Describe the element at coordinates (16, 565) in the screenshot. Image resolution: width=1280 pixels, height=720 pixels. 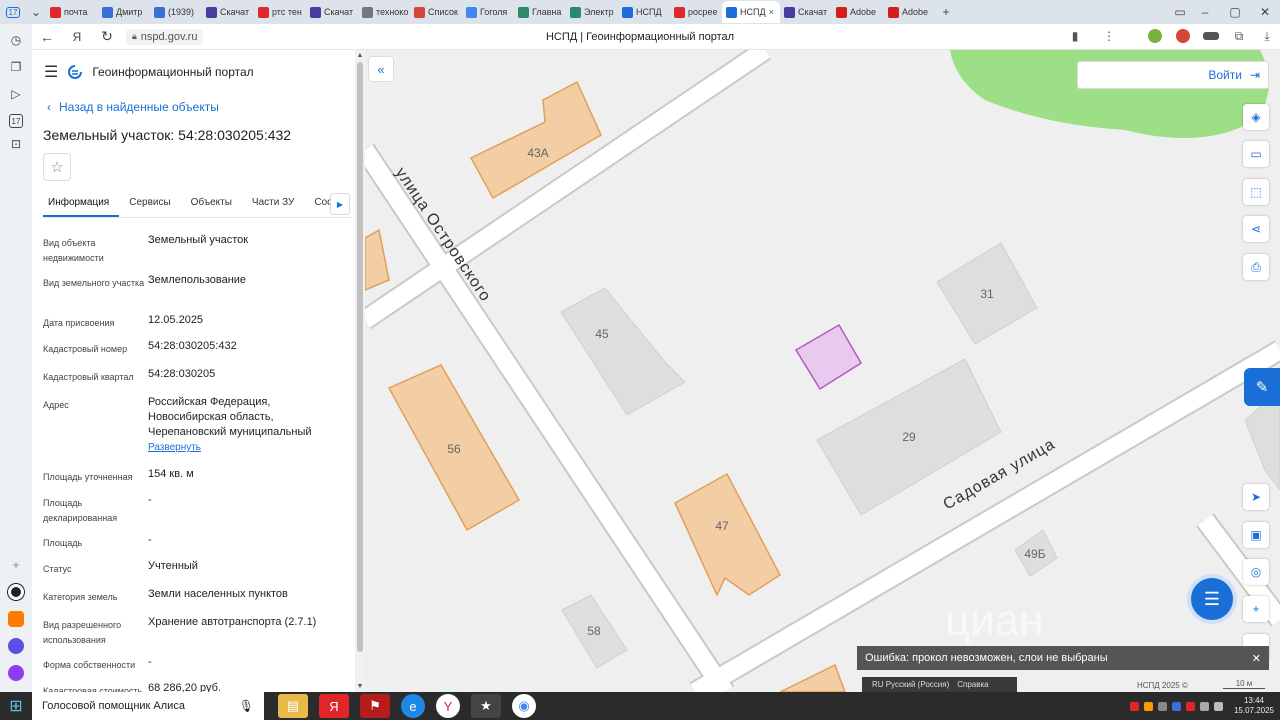
I see `add-icon: +` at that location.